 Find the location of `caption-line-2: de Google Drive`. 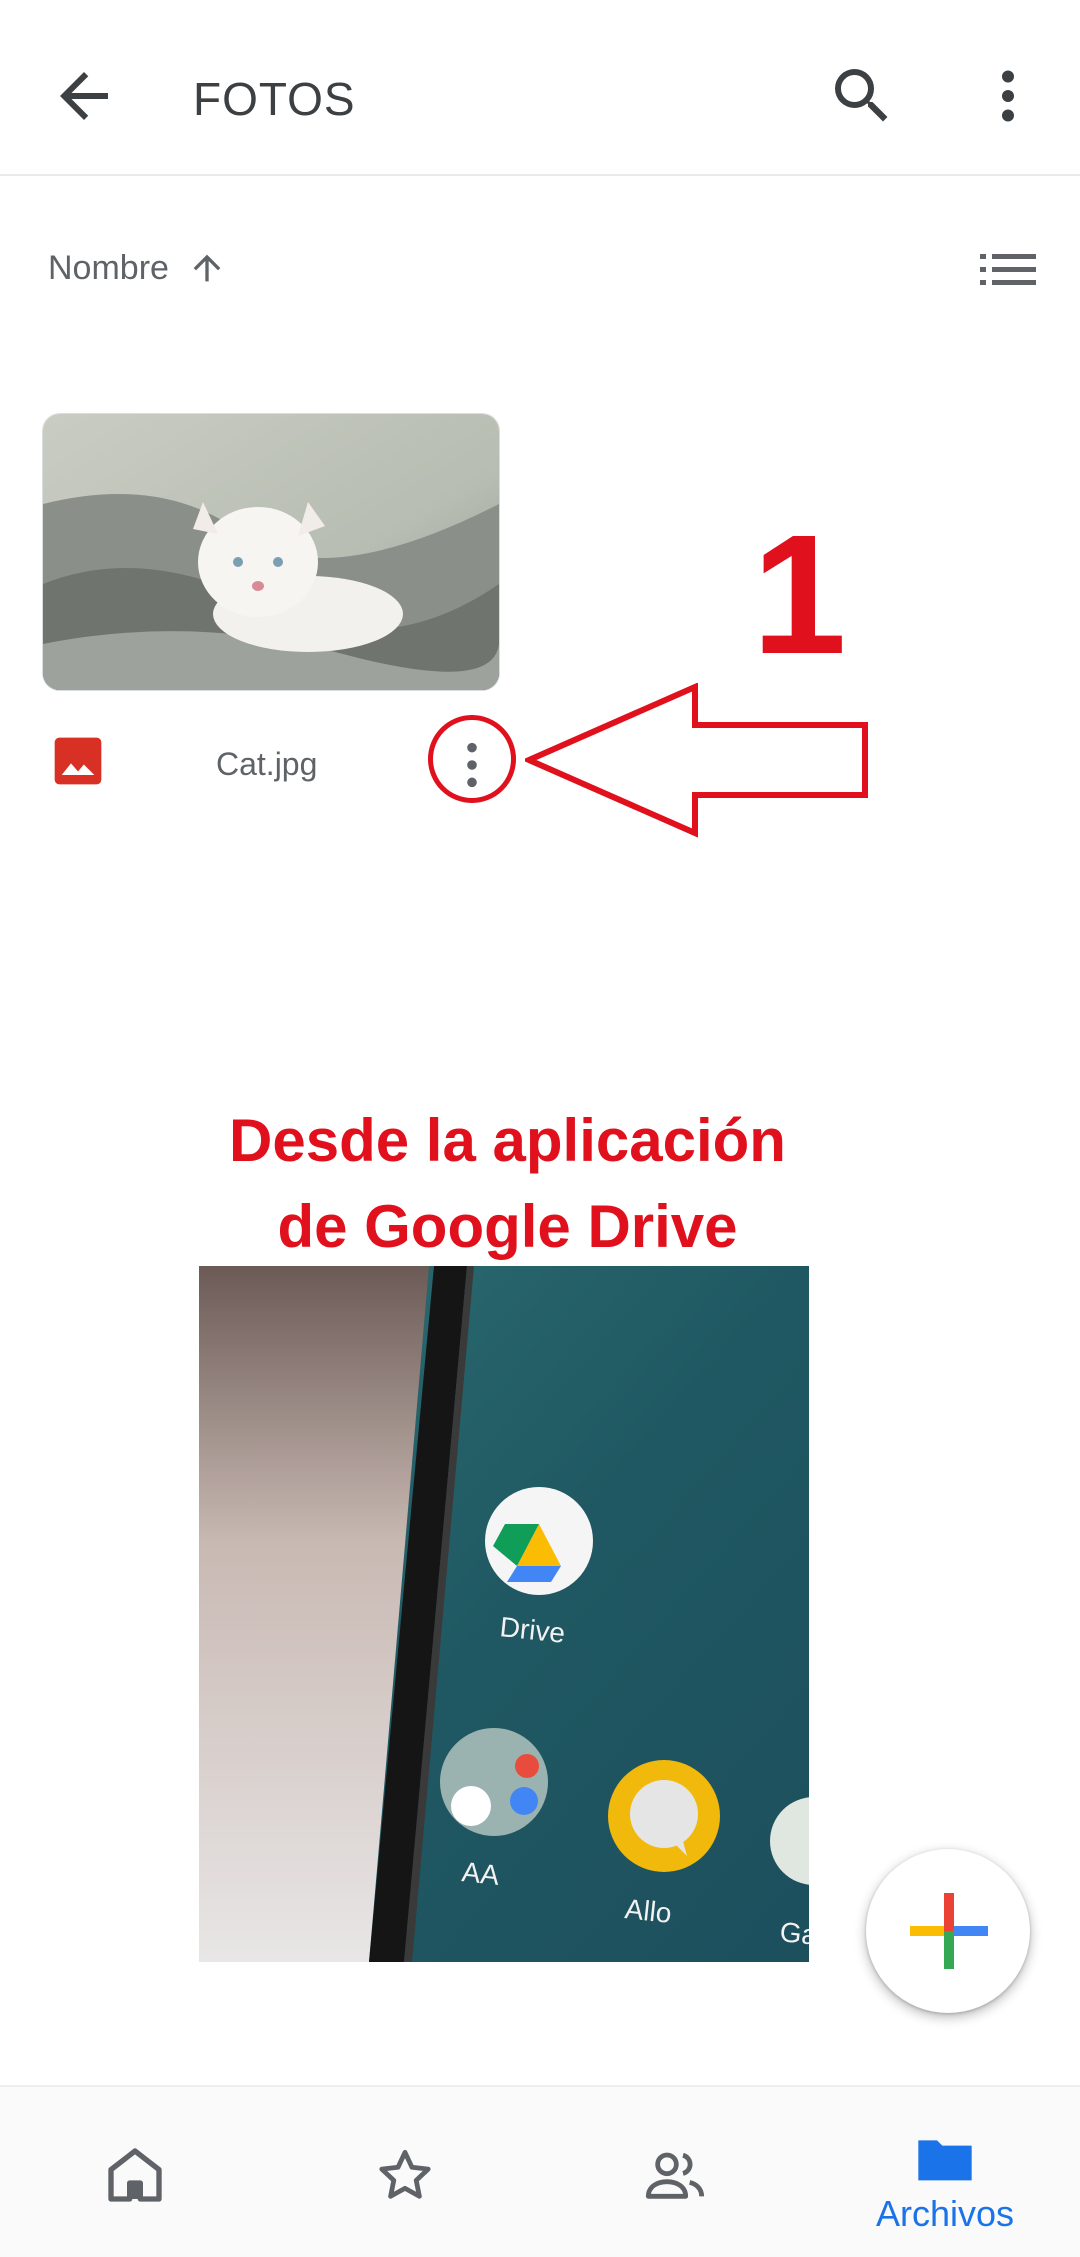

caption-line-2: de Google Drive is located at coordinates (507, 1226).